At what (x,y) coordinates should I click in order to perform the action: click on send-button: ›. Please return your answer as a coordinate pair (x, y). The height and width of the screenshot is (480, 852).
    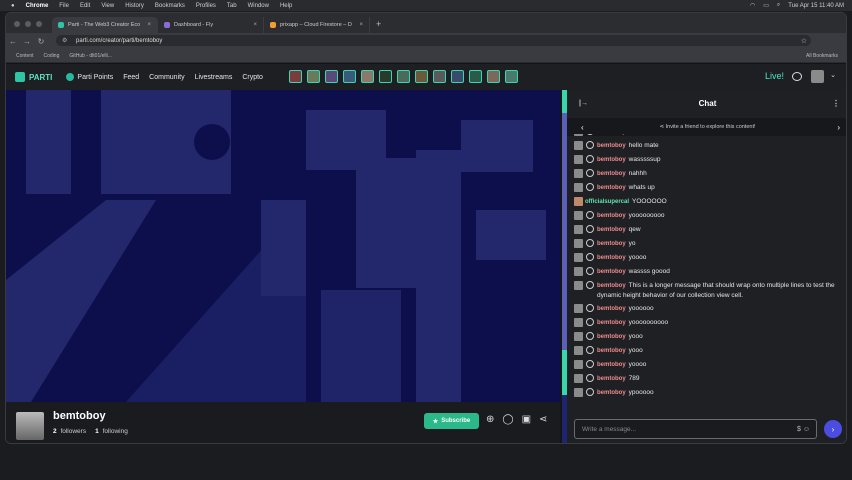
    Looking at the image, I should click on (833, 429).